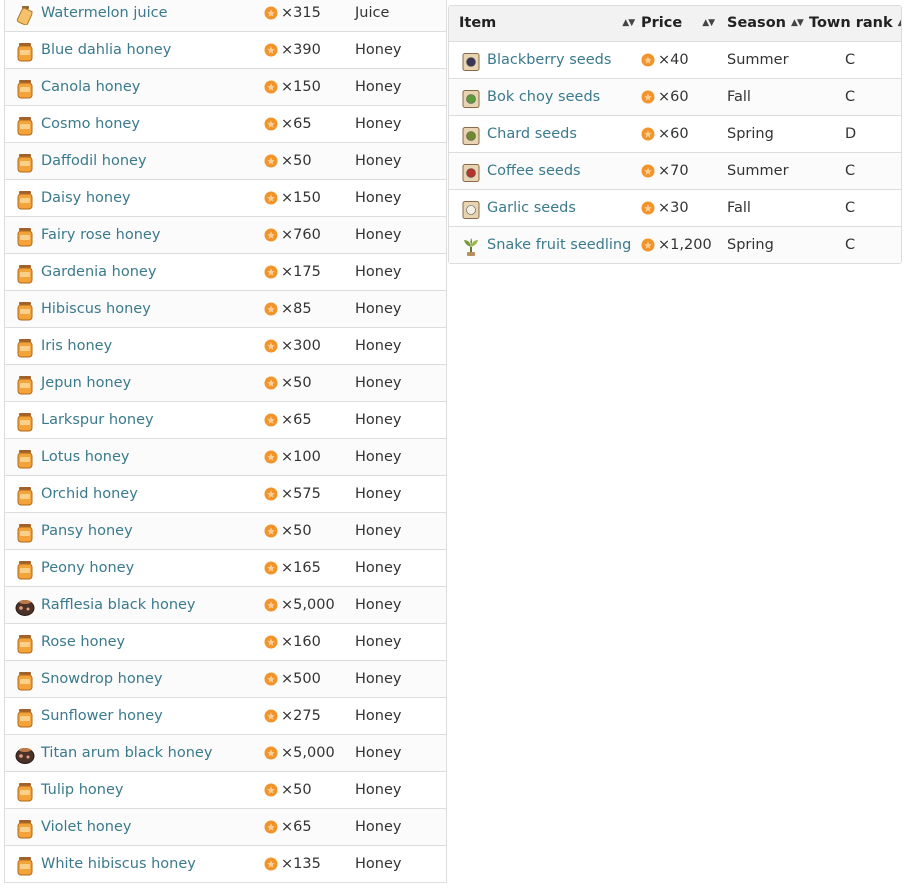 The height and width of the screenshot is (890, 908). Describe the element at coordinates (87, 531) in the screenshot. I see `item-link: Pansy honey` at that location.